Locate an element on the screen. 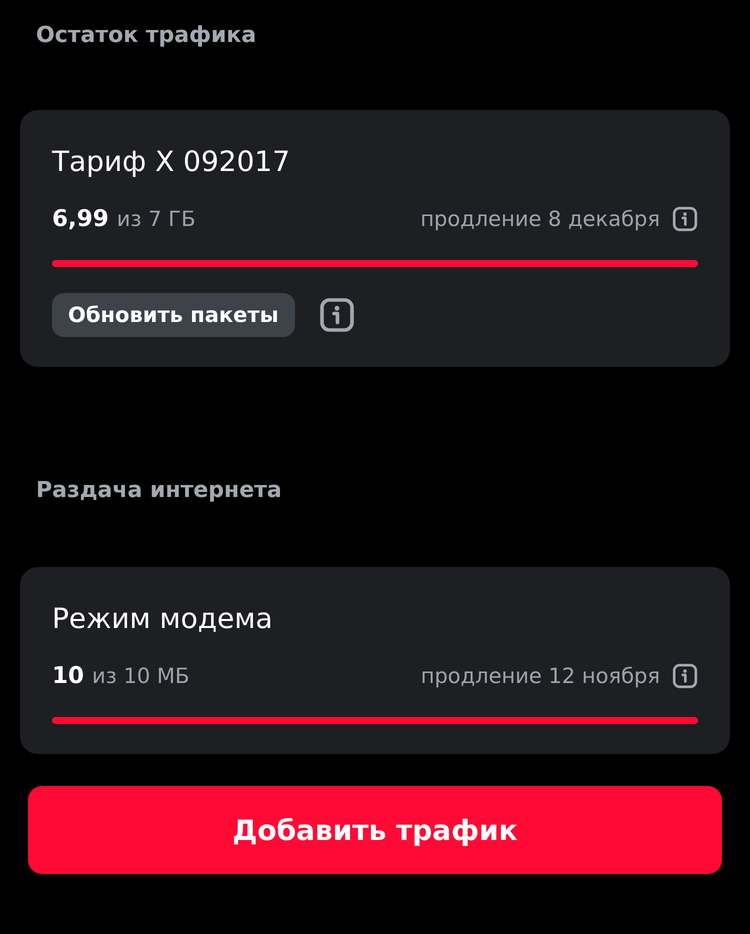 This screenshot has height=934, width=750. total-amount: из 10 МБ is located at coordinates (141, 676).